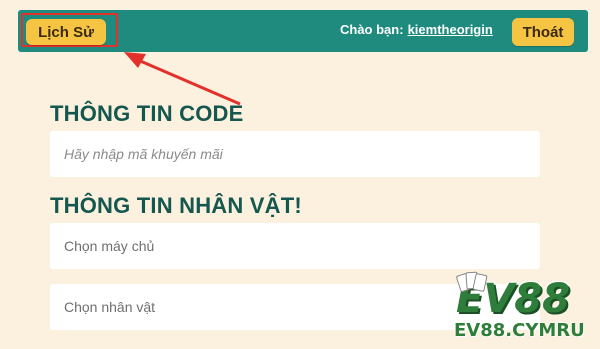 The width and height of the screenshot is (600, 349). I want to click on username-link: kiemtheorigin, so click(450, 29).